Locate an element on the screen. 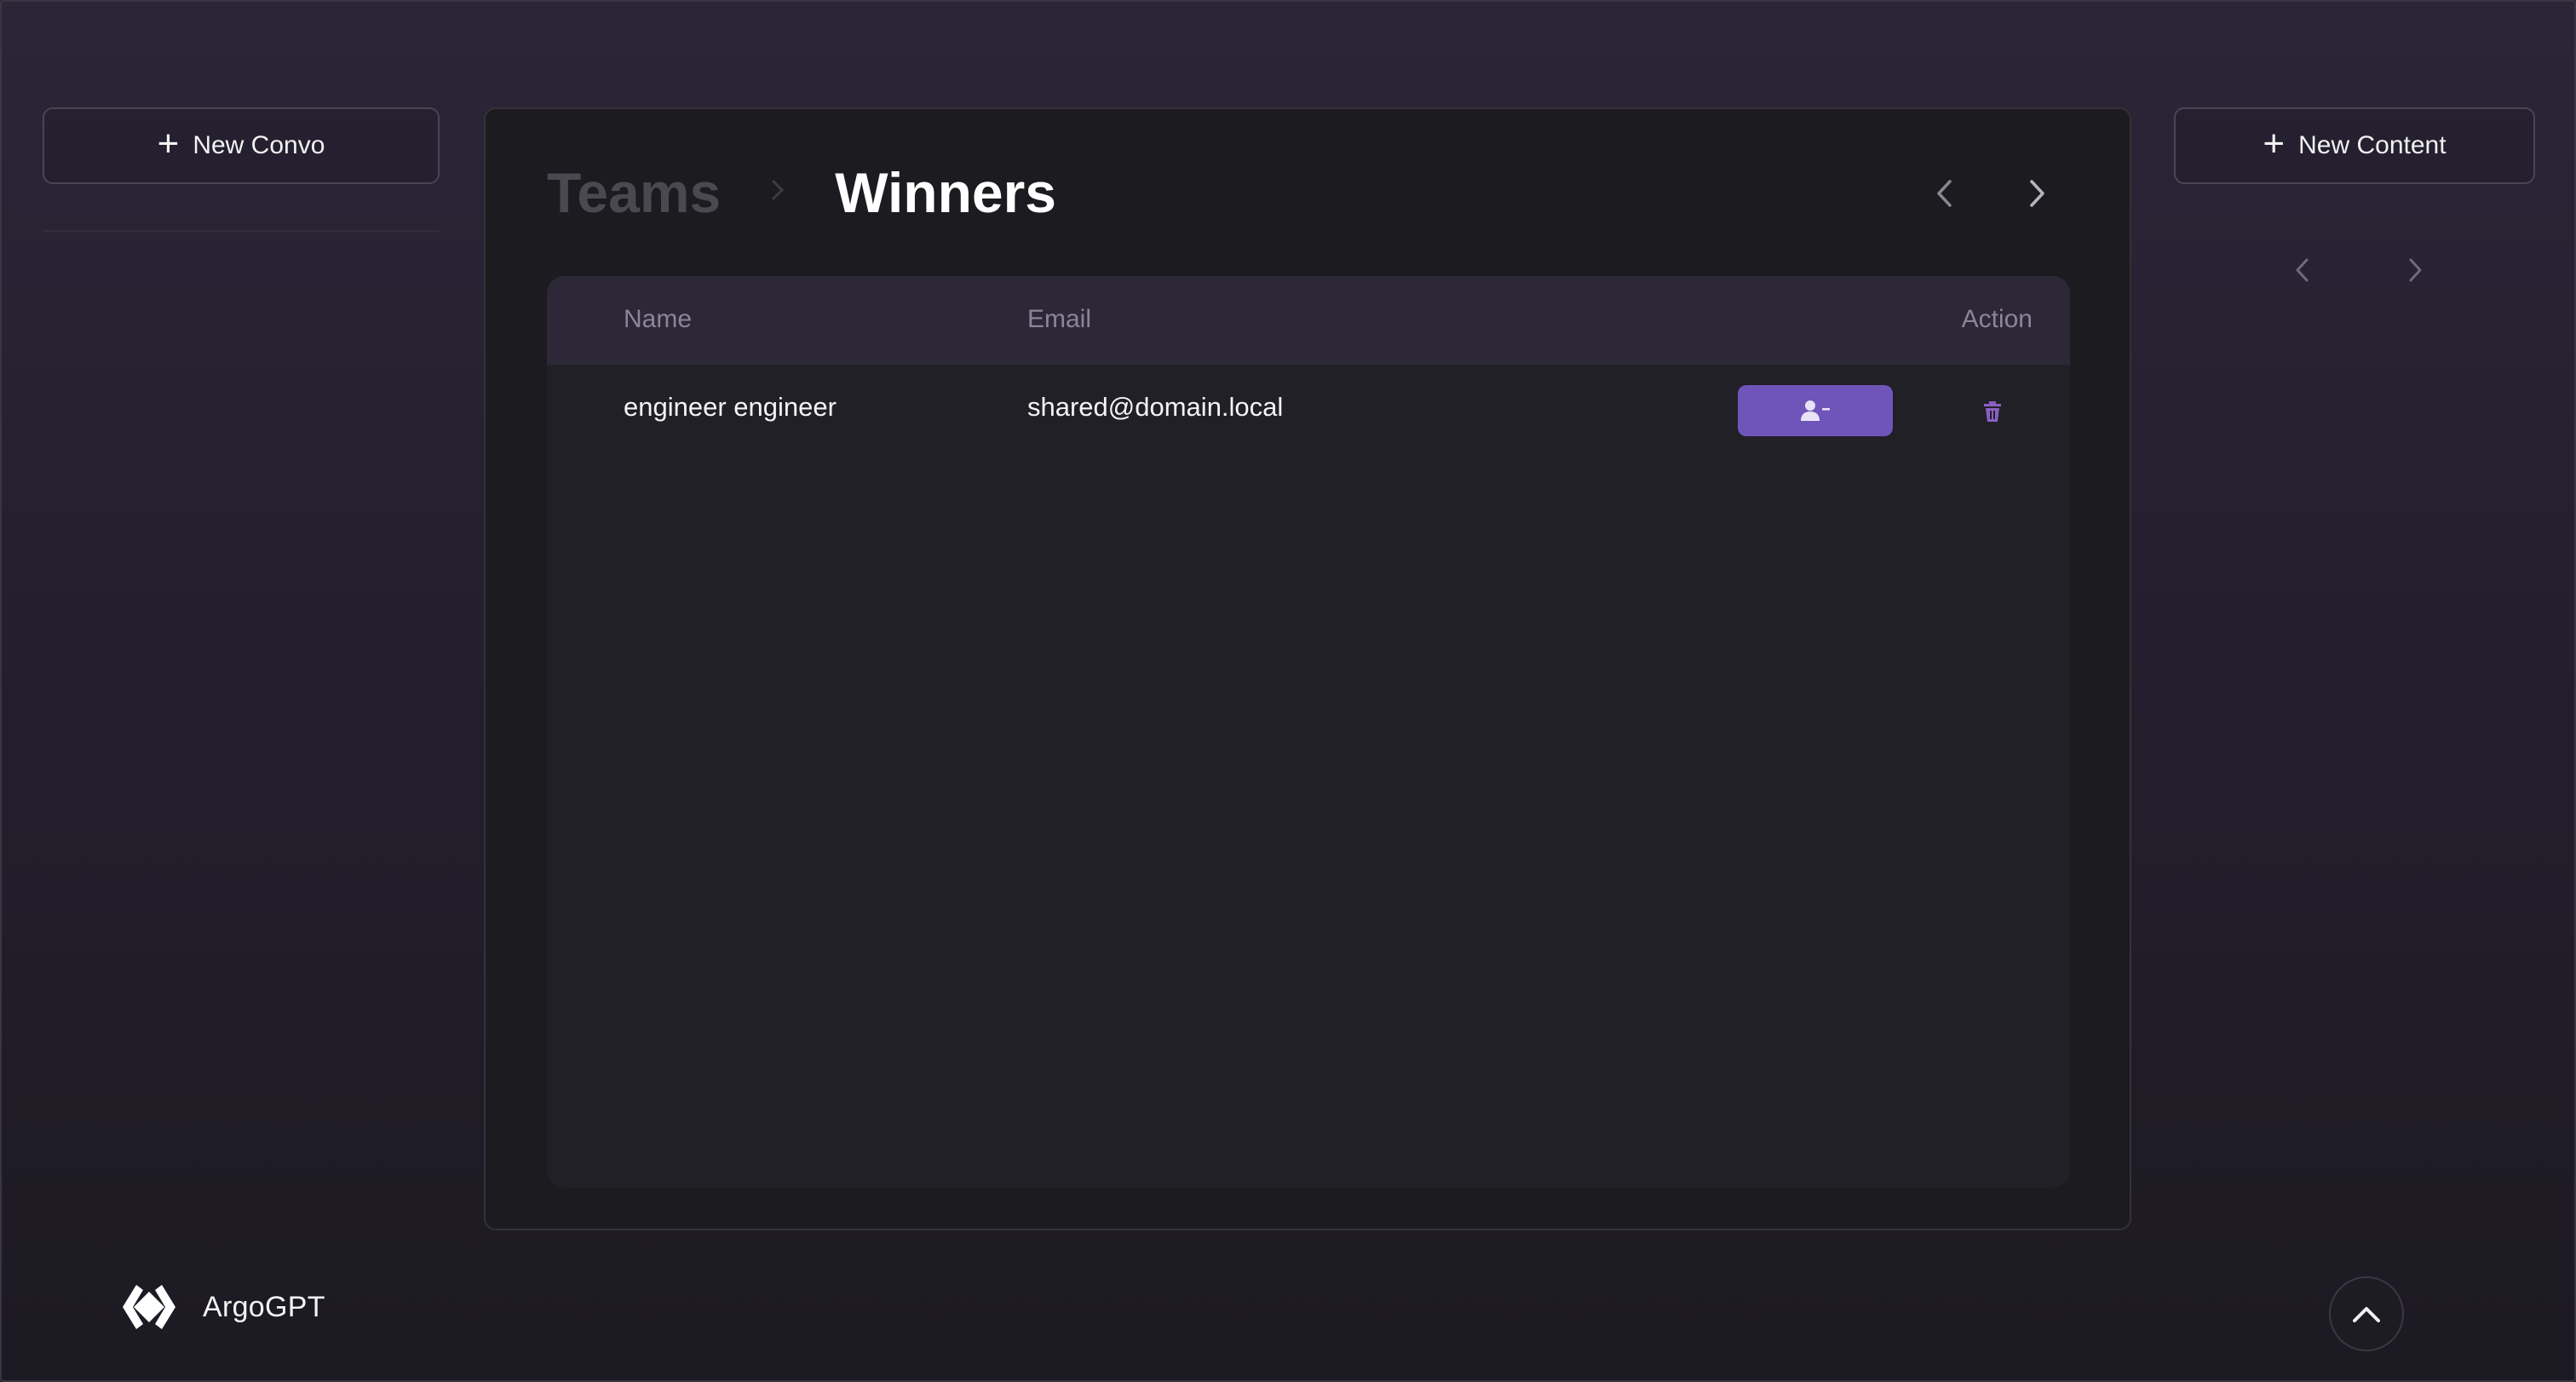 Image resolution: width=2576 pixels, height=1382 pixels. brand: ArgoGPT is located at coordinates (222, 1307).